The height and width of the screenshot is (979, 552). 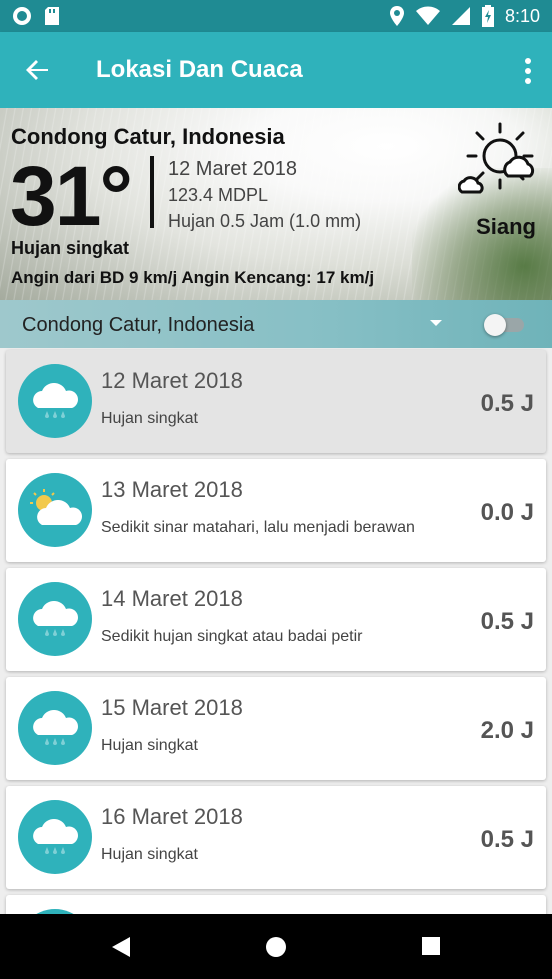 I want to click on location-pin-icon, so click(x=396, y=16).